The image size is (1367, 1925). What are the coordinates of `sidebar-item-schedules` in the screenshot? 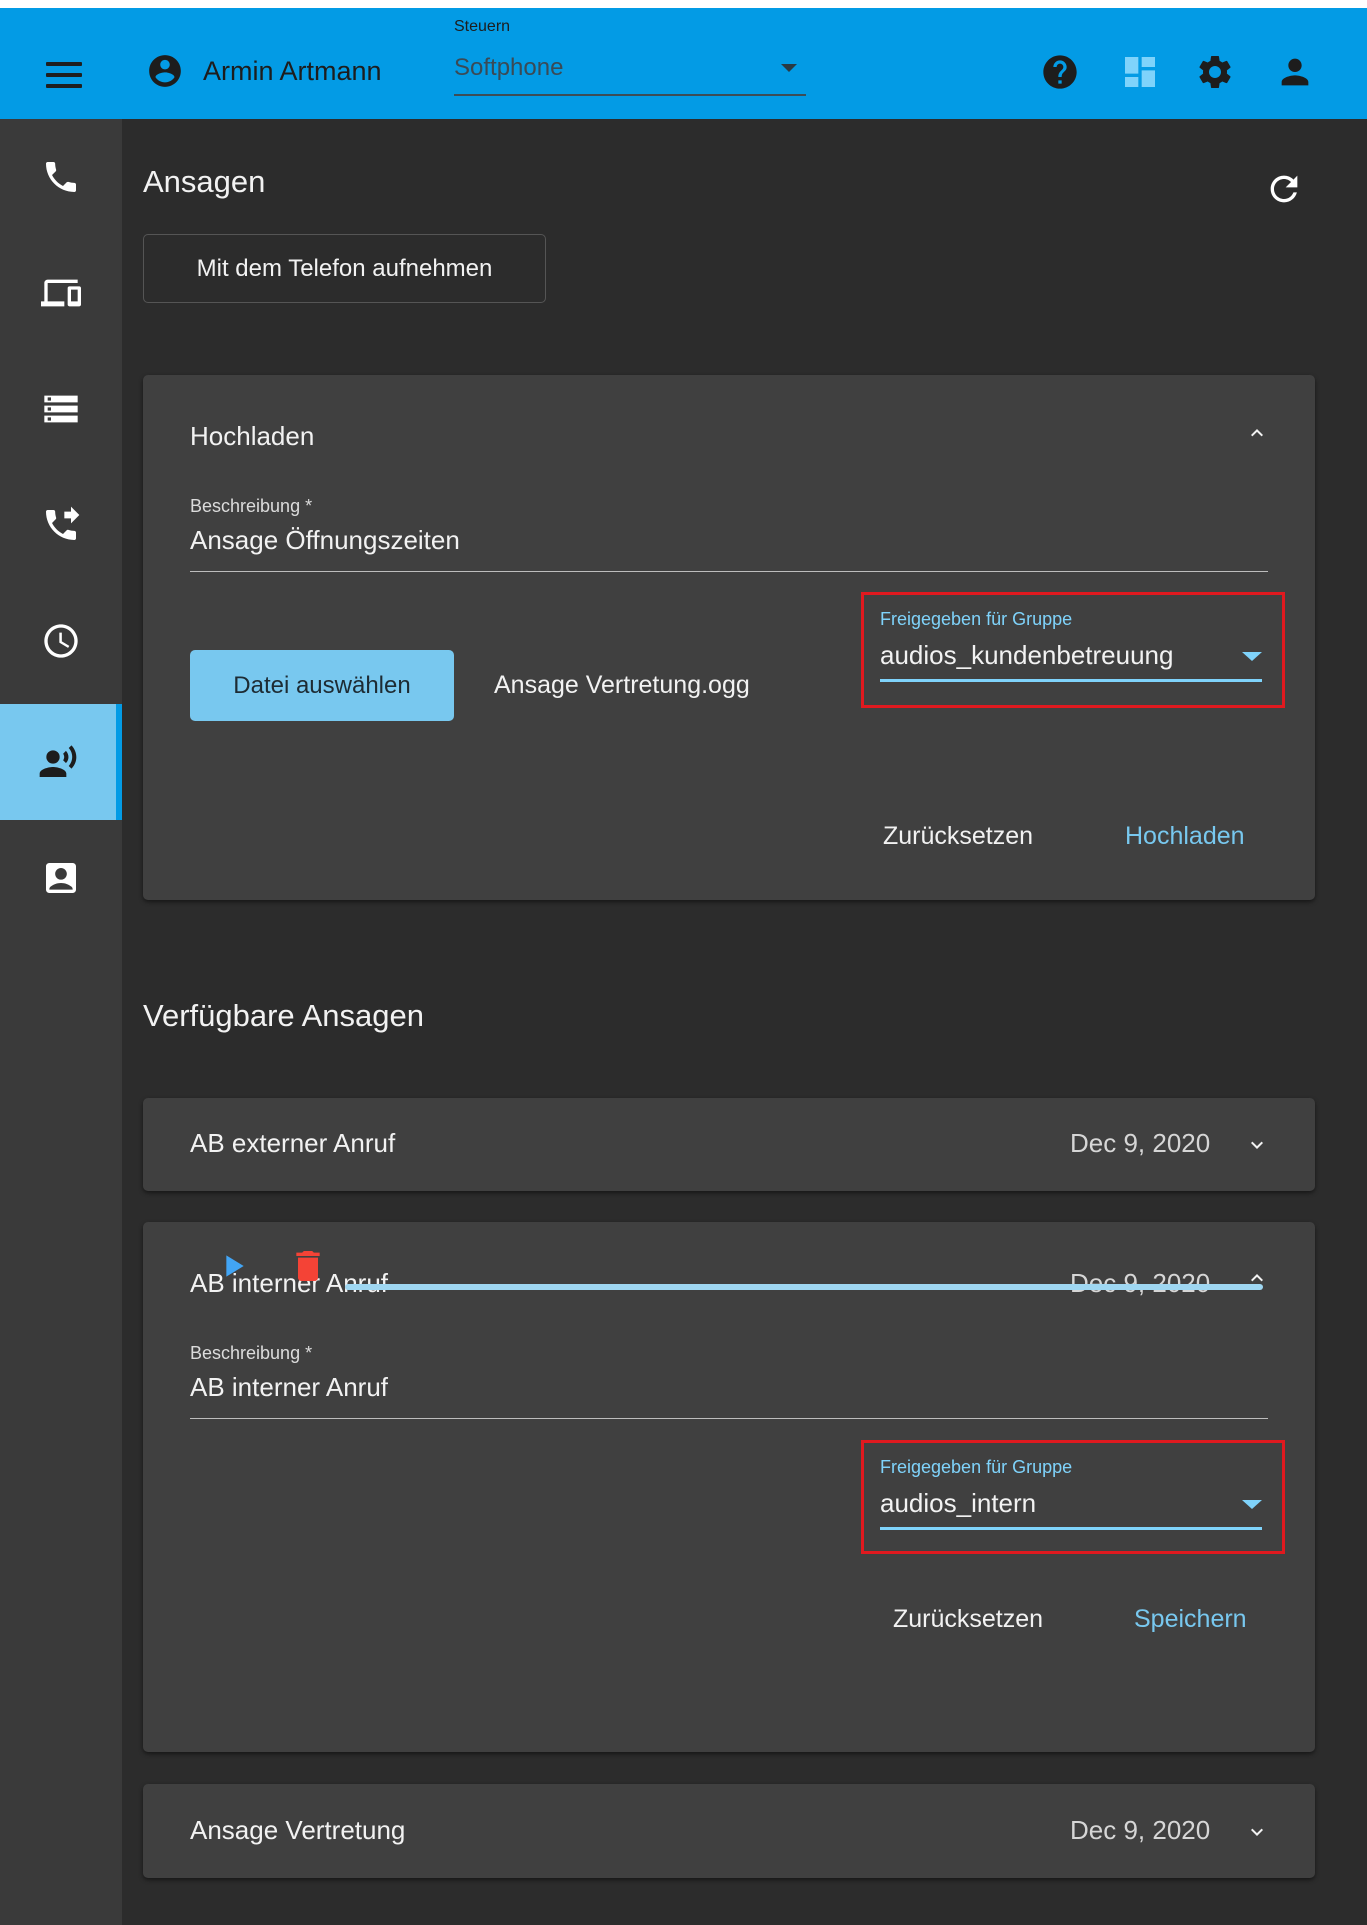 It's located at (61, 641).